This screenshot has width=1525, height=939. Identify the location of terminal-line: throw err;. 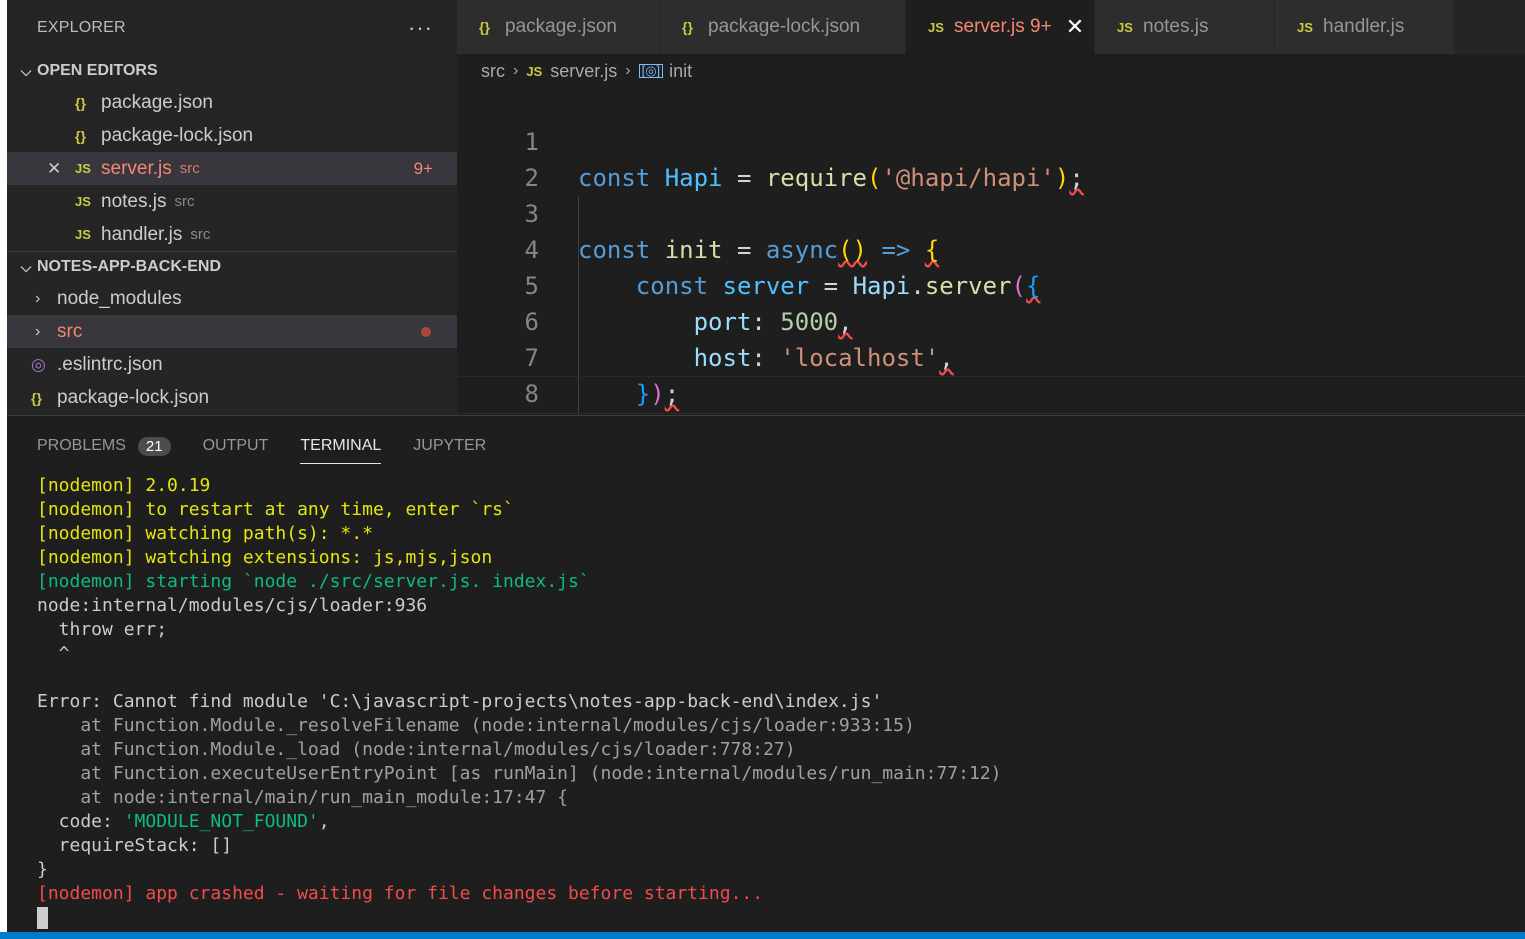
(102, 629).